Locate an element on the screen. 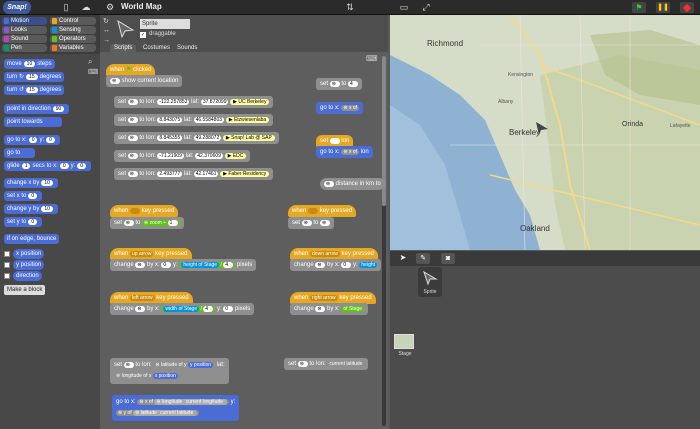 Image resolution: width=700 pixels, height=429 pixels. glide-block: glide 1 secs to x: 0 y: 0 is located at coordinates (48, 166).